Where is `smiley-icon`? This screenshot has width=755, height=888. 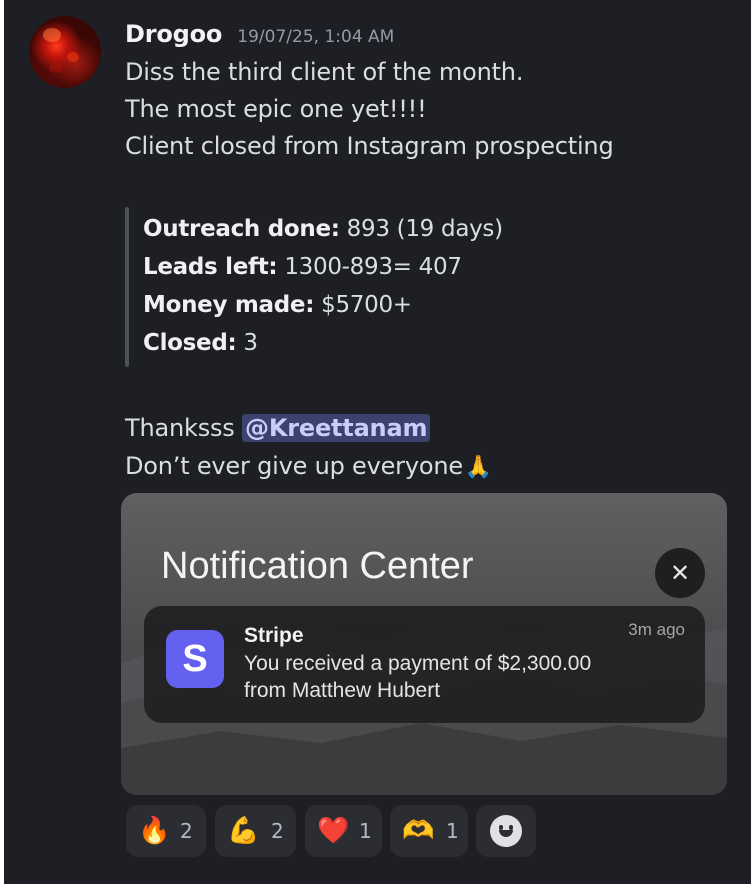
smiley-icon is located at coordinates (506, 831).